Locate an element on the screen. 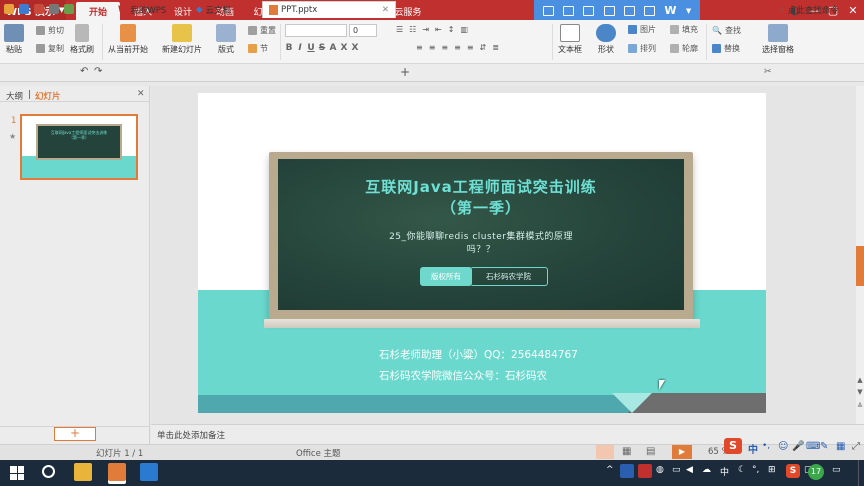 This screenshot has width=864, height=486. ime-mode: 中 is located at coordinates (753, 448).